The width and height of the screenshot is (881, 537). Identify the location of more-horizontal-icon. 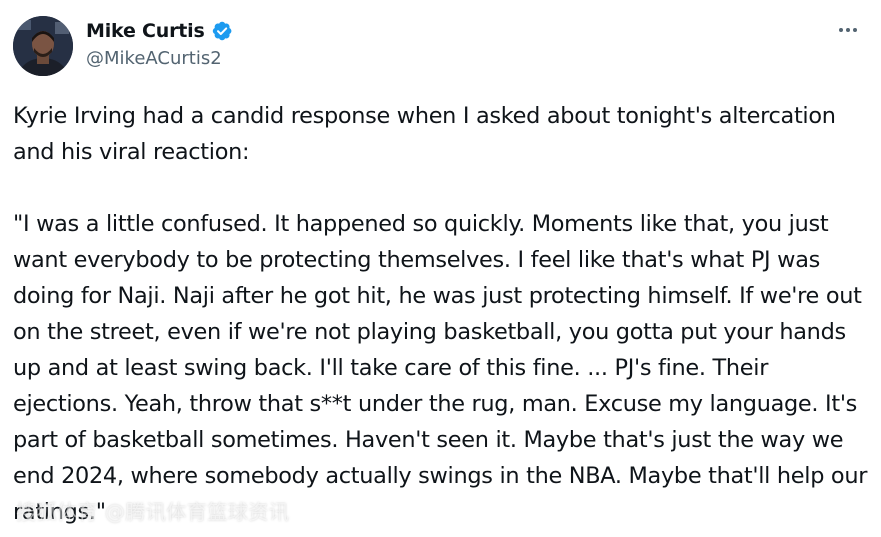
(841, 30).